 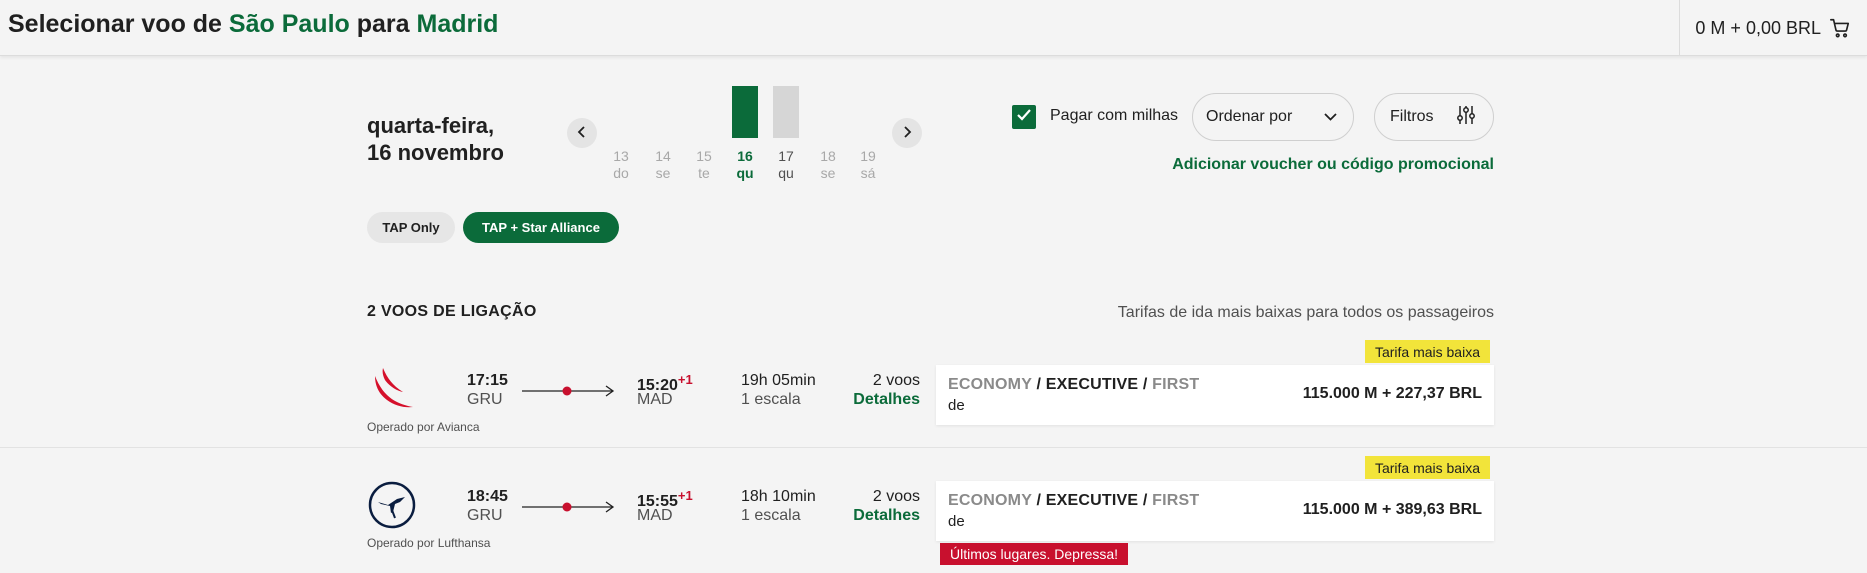 What do you see at coordinates (289, 24) in the screenshot?
I see `origin-city: São Paulo` at bounding box center [289, 24].